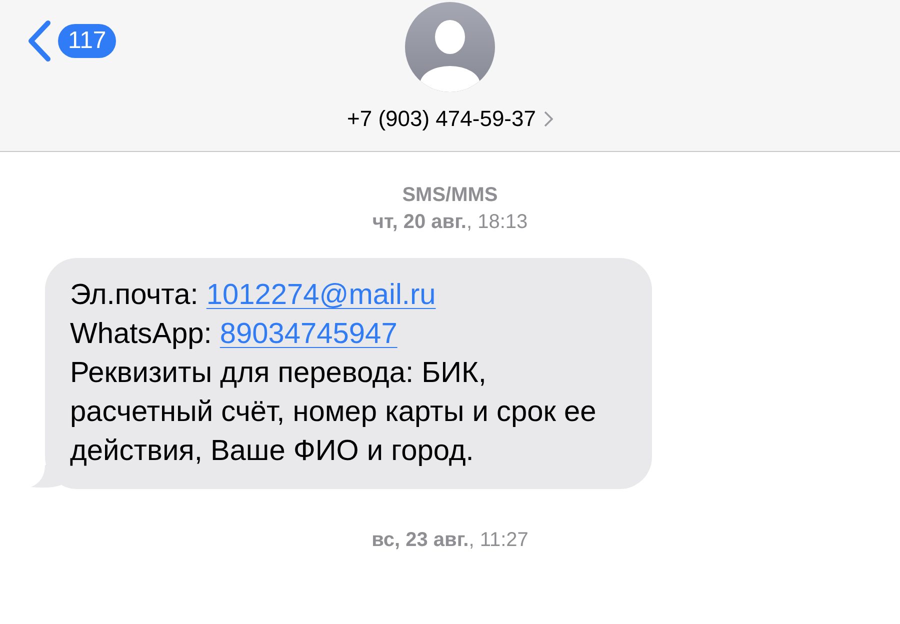 This screenshot has width=900, height=624. I want to click on message-link: 1012274@mail.ru, so click(321, 295).